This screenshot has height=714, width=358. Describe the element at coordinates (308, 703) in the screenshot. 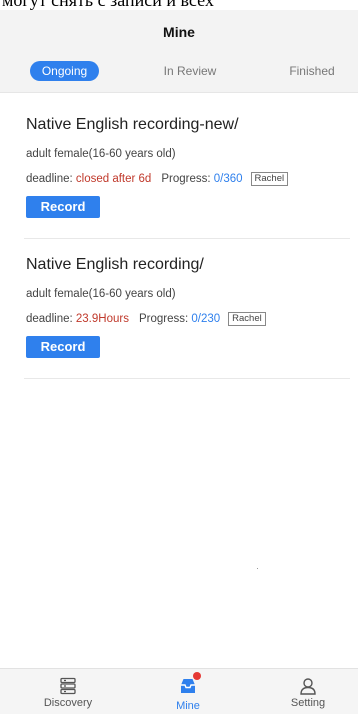

I see `nav-label-setting: Setting` at that location.